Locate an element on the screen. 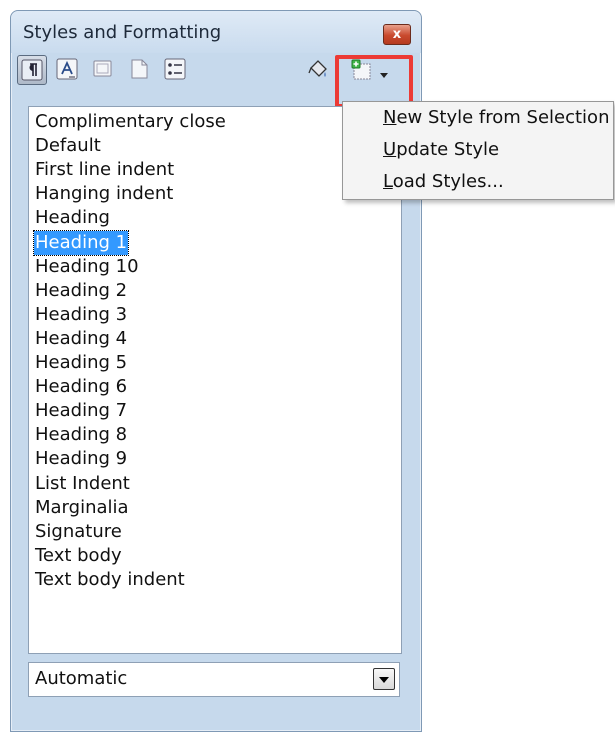 This screenshot has width=615, height=732. menu-item-update-style: Update Style is located at coordinates (441, 149).